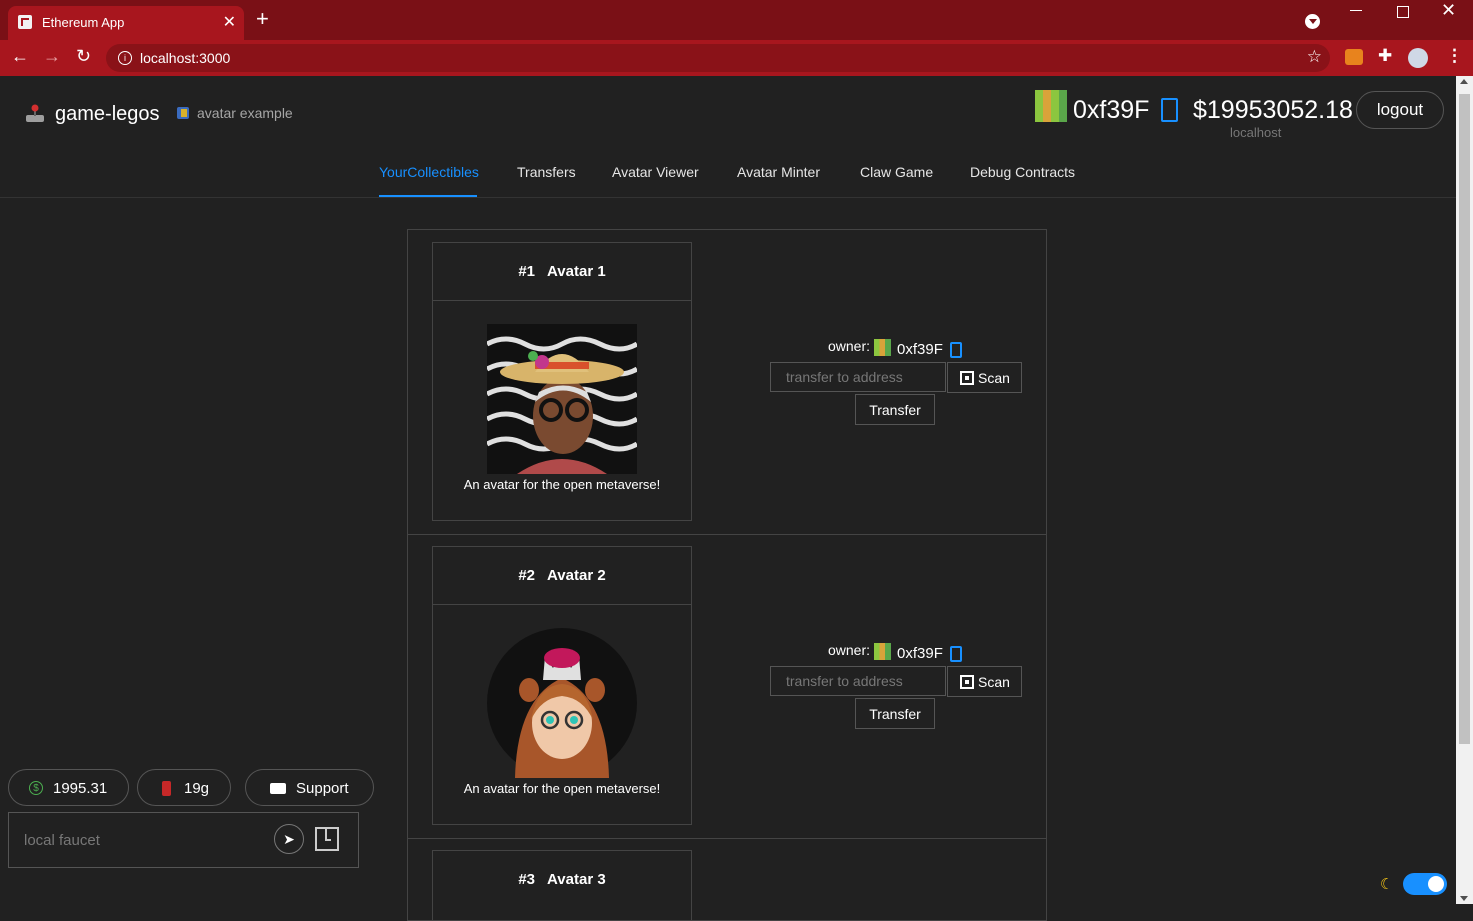 Image resolution: width=1473 pixels, height=921 pixels. What do you see at coordinates (125, 58) in the screenshot?
I see `site-info-icon: i` at bounding box center [125, 58].